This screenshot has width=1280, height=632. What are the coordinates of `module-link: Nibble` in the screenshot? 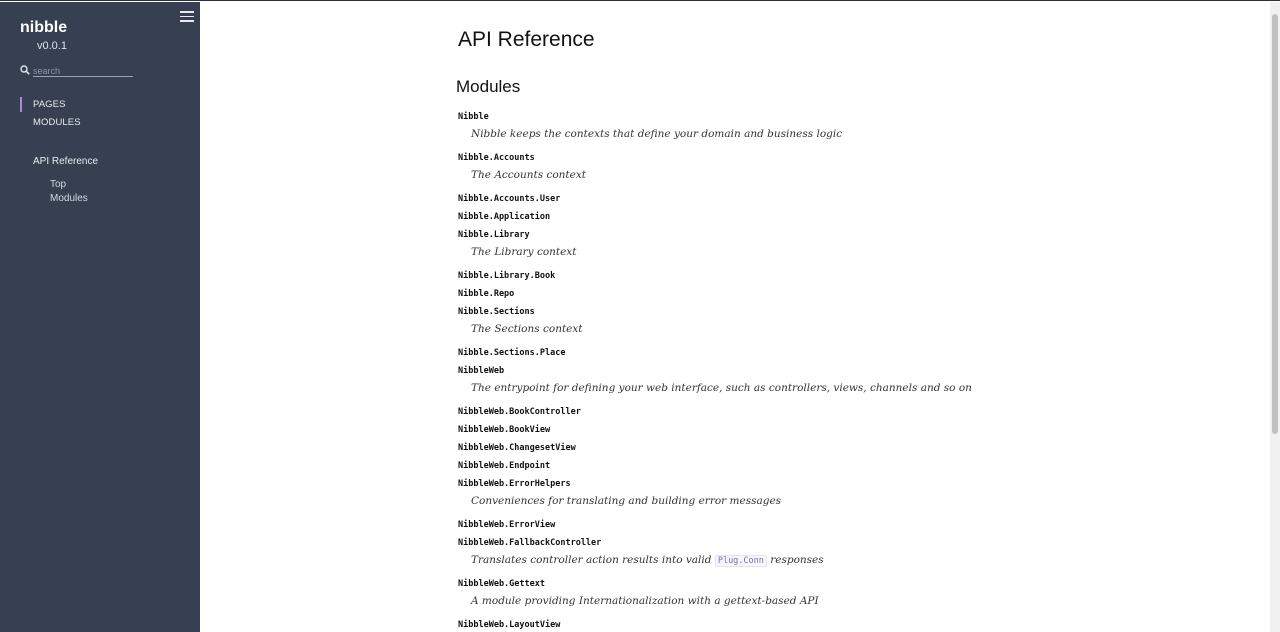 It's located at (473, 117).